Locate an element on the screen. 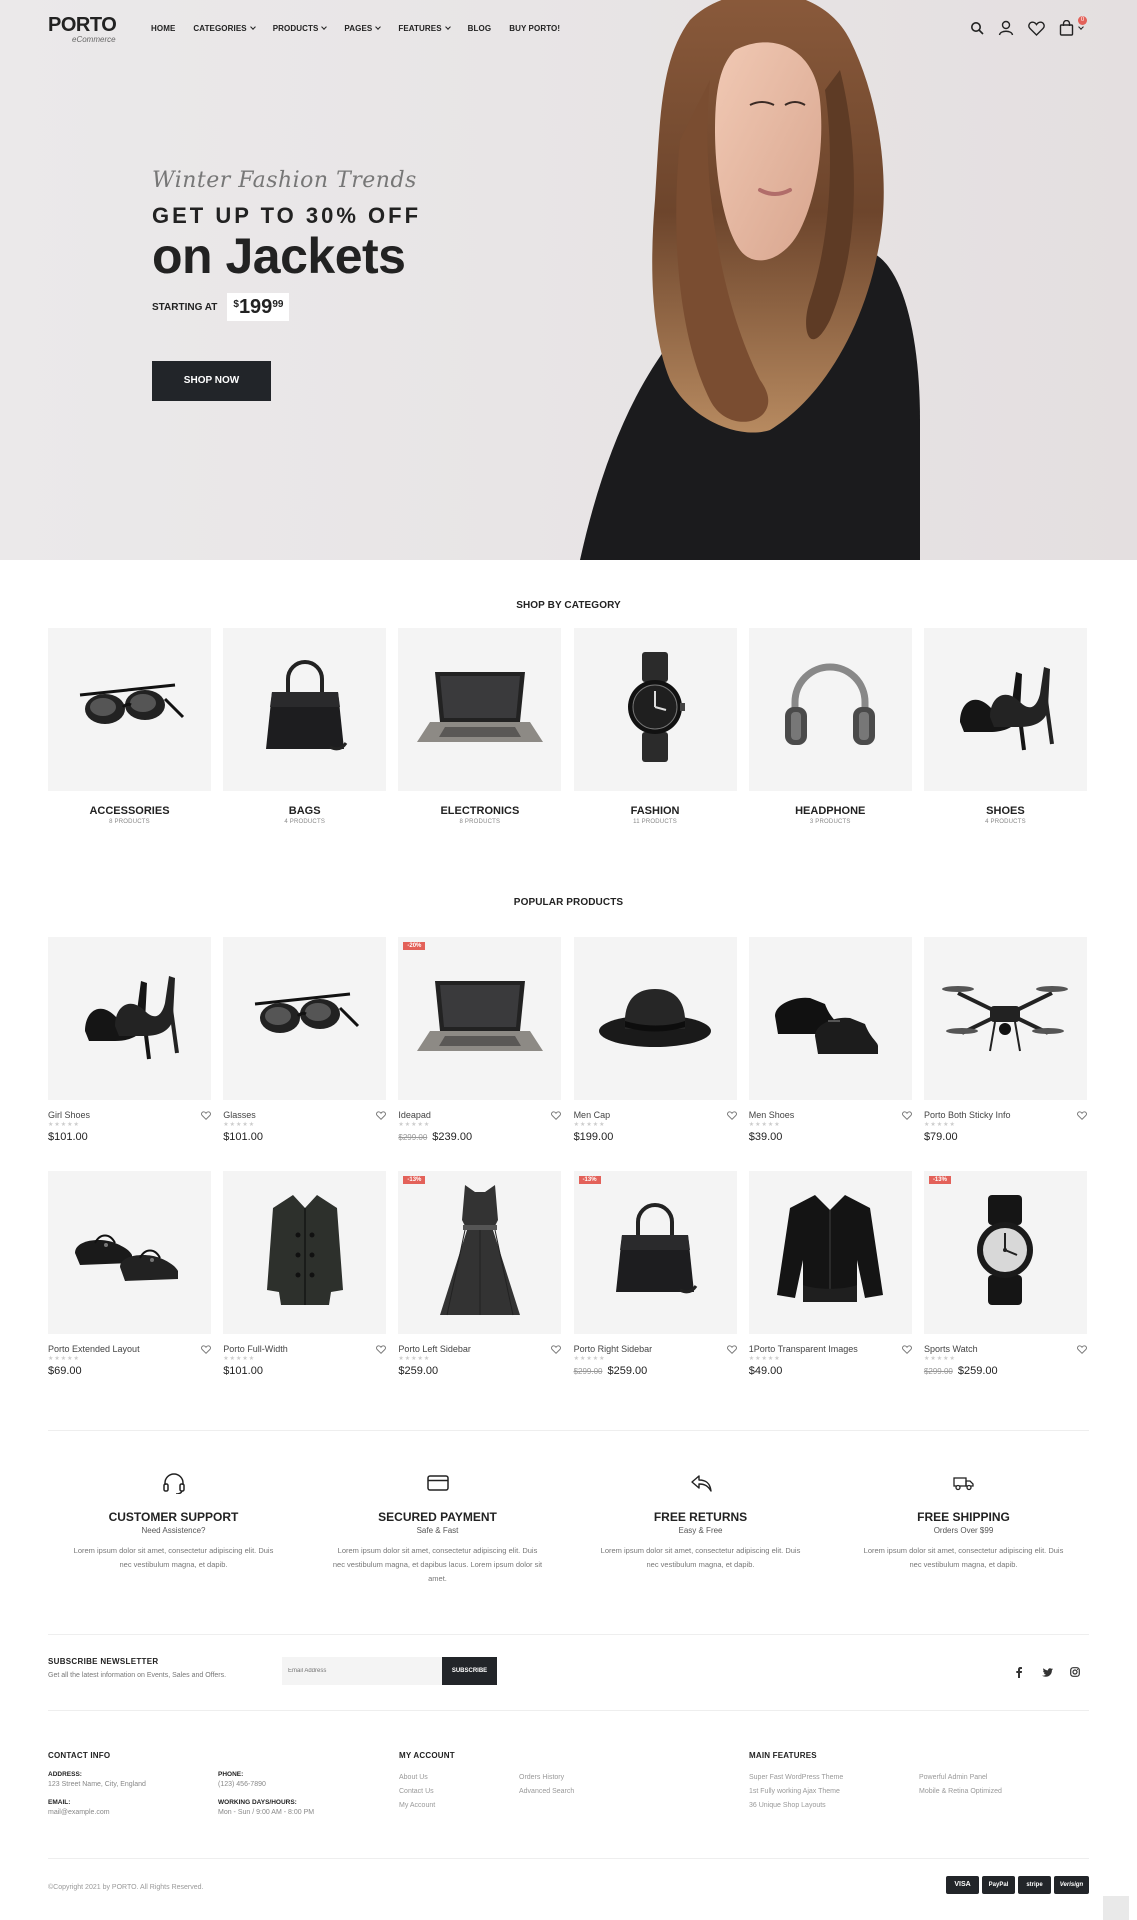  nav-features: FEATURES is located at coordinates (424, 28).